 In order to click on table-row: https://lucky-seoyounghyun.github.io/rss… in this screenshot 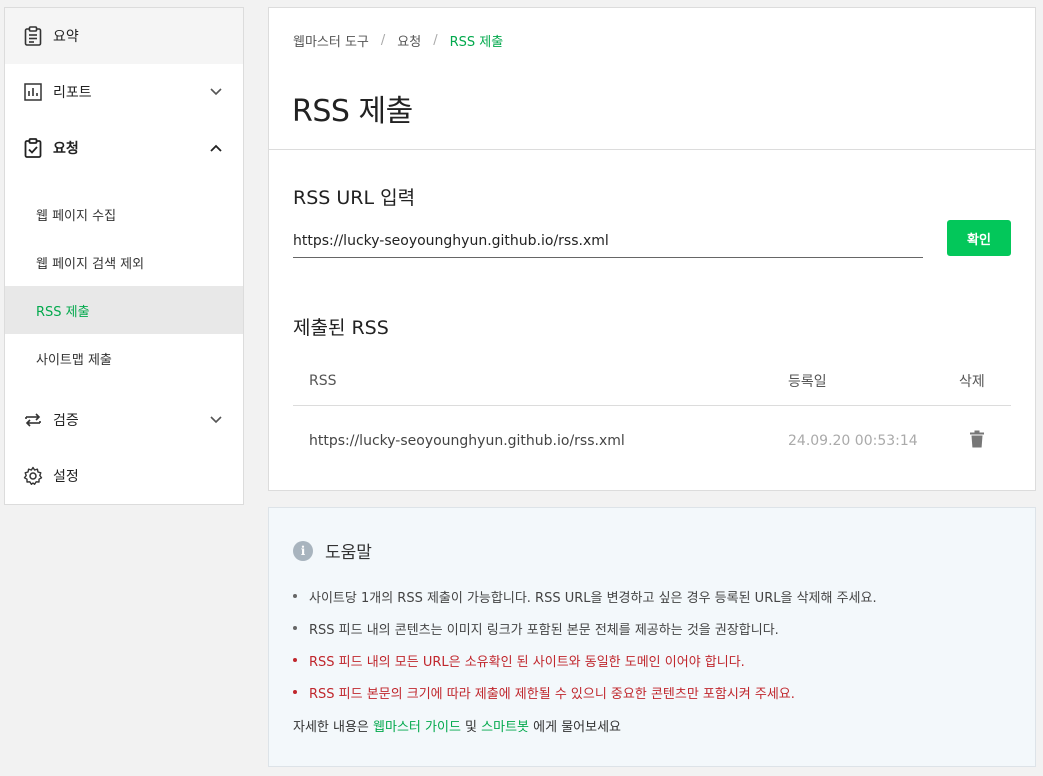, I will do `click(652, 441)`.